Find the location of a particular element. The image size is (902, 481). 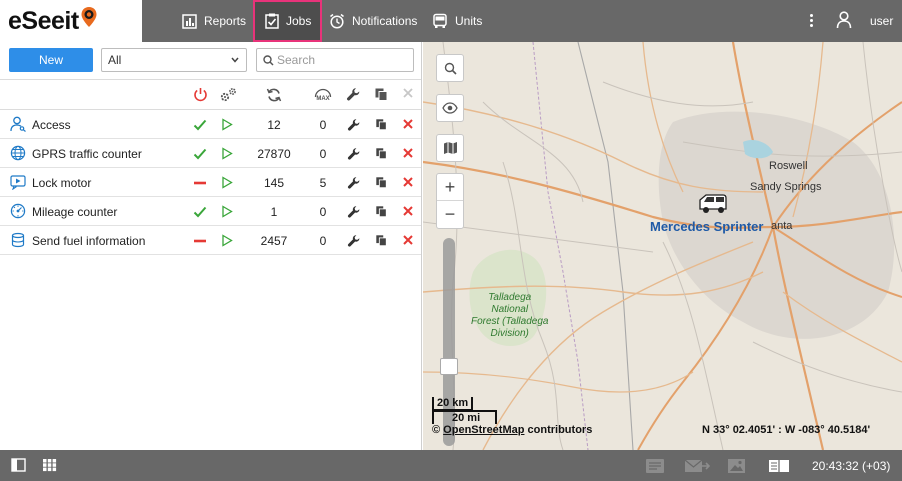

nav-reports: Reports is located at coordinates (214, 21).